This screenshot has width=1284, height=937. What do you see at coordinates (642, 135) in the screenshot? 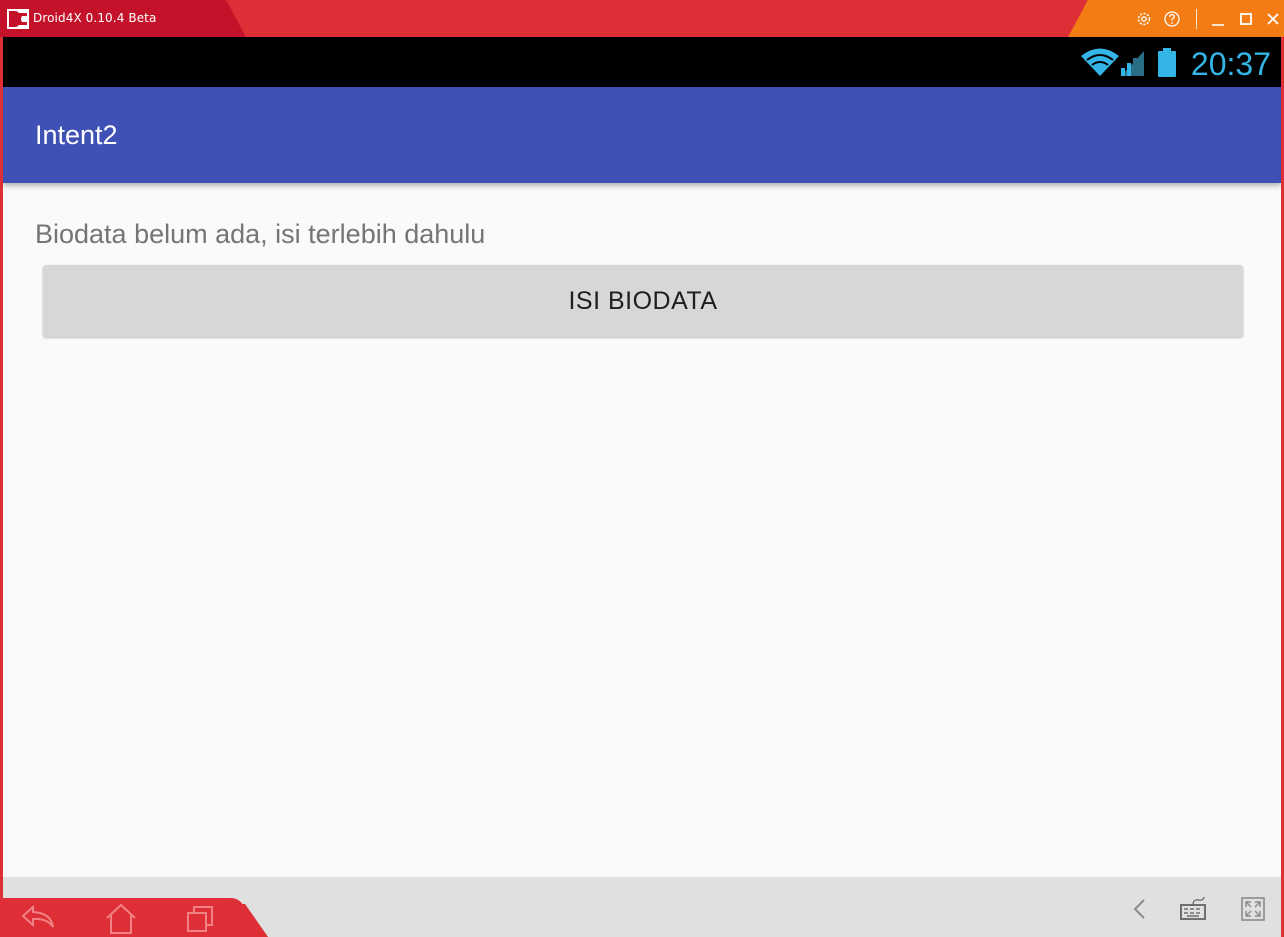
I see `app-bar: Intent2` at bounding box center [642, 135].